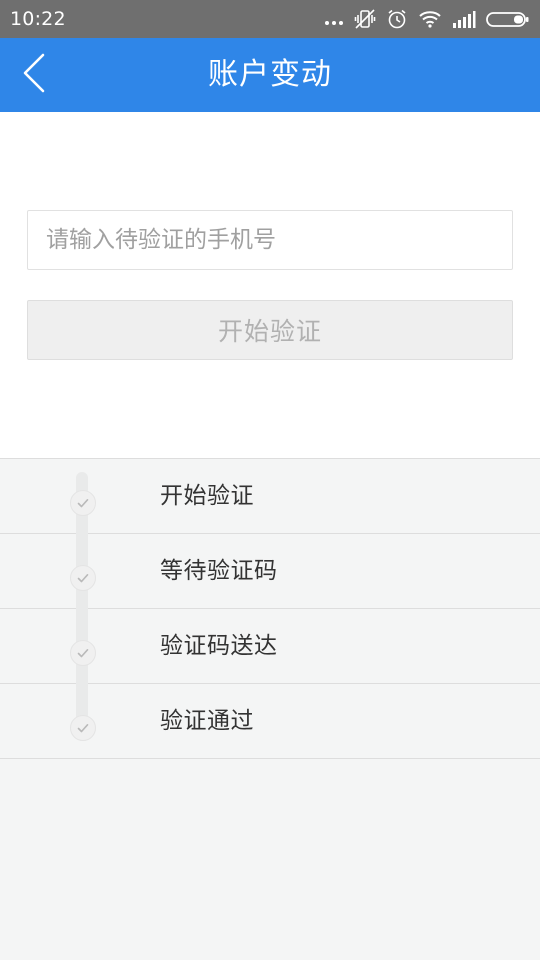 The height and width of the screenshot is (960, 540). I want to click on step-label: 等待验证码, so click(219, 571).